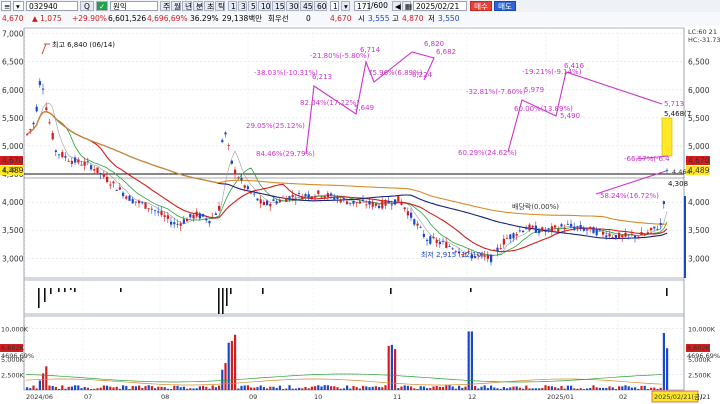  I want to click on low-label: 저, so click(431, 18).